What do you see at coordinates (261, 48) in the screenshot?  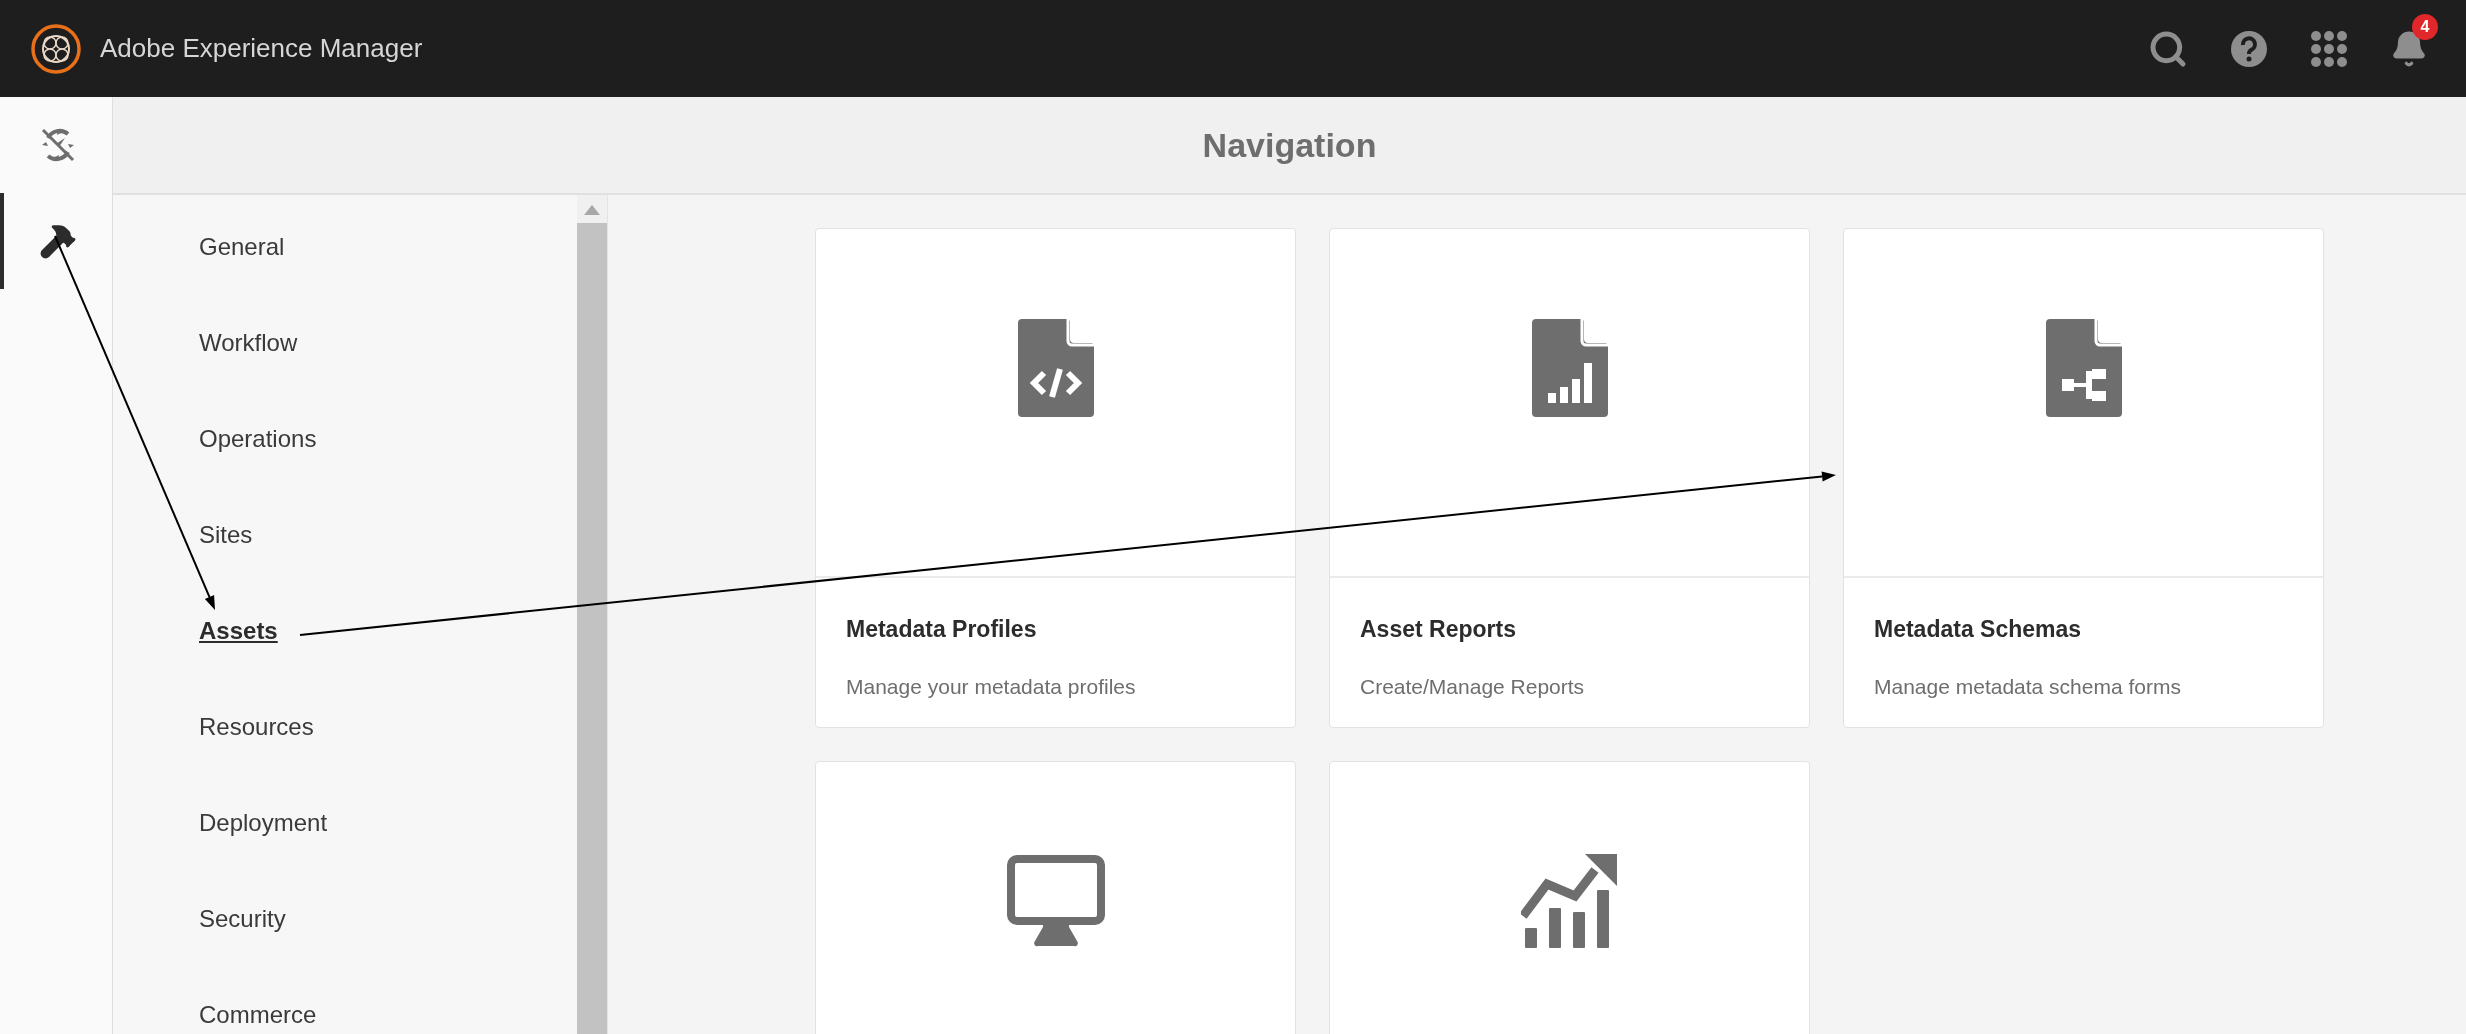 I see `app-title: Adobe Experience Manager` at bounding box center [261, 48].